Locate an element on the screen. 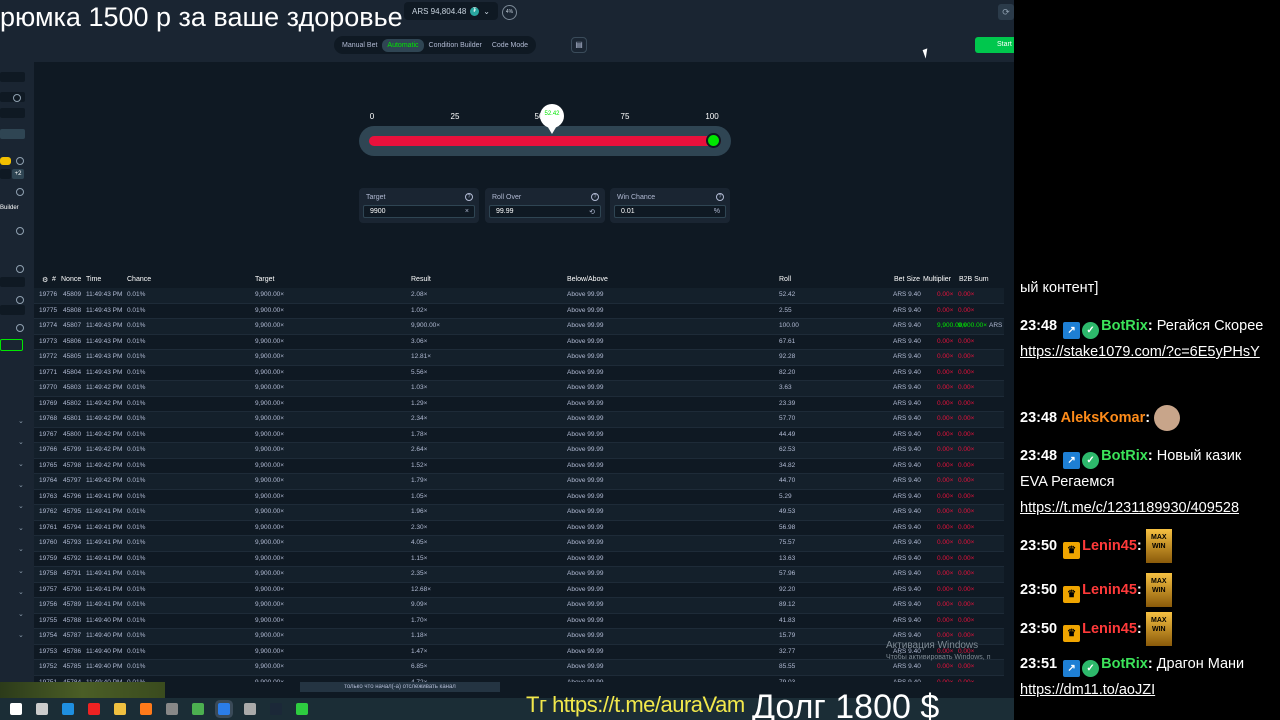 This screenshot has height=720, width=1280. opera-icon is located at coordinates (94, 709).